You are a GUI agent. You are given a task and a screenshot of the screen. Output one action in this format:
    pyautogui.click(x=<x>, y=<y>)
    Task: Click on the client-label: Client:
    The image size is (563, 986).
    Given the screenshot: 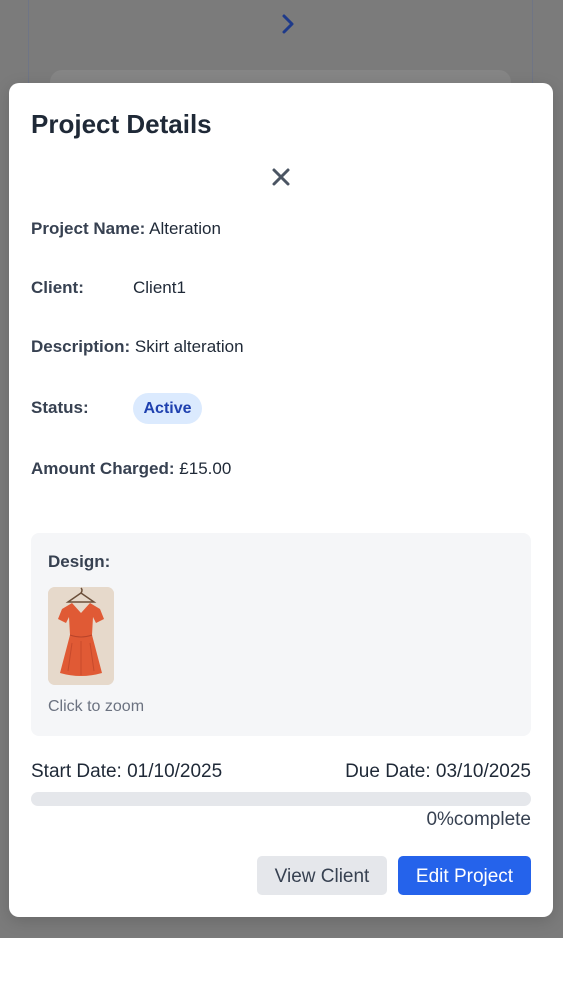 What is the action you would take?
    pyautogui.click(x=57, y=287)
    